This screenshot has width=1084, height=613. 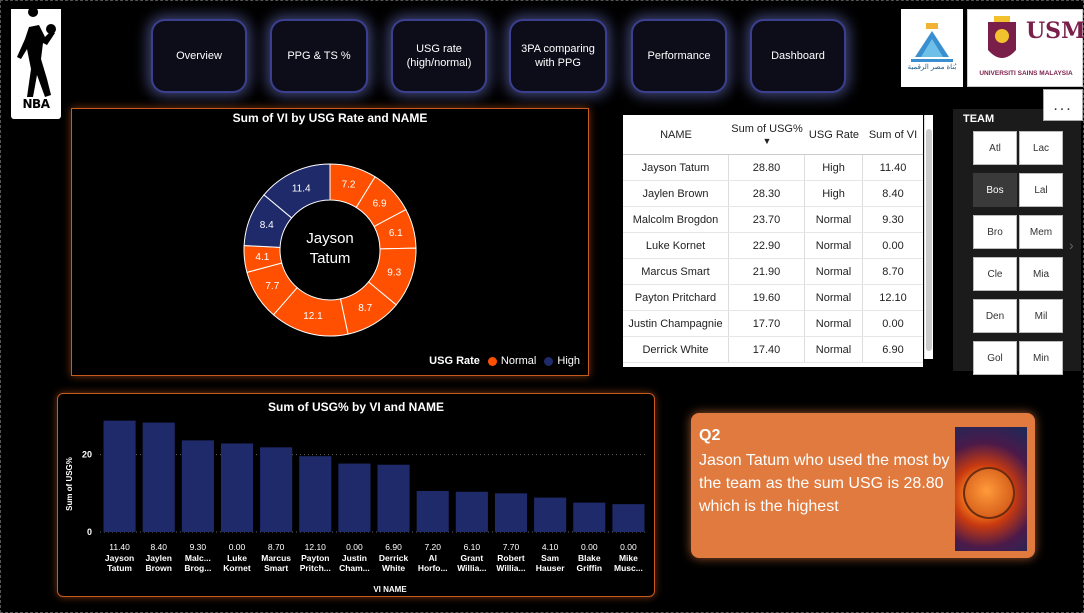 What do you see at coordinates (773, 350) in the screenshot?
I see `table-row: Derrick White 17.40 Normal 6.90` at bounding box center [773, 350].